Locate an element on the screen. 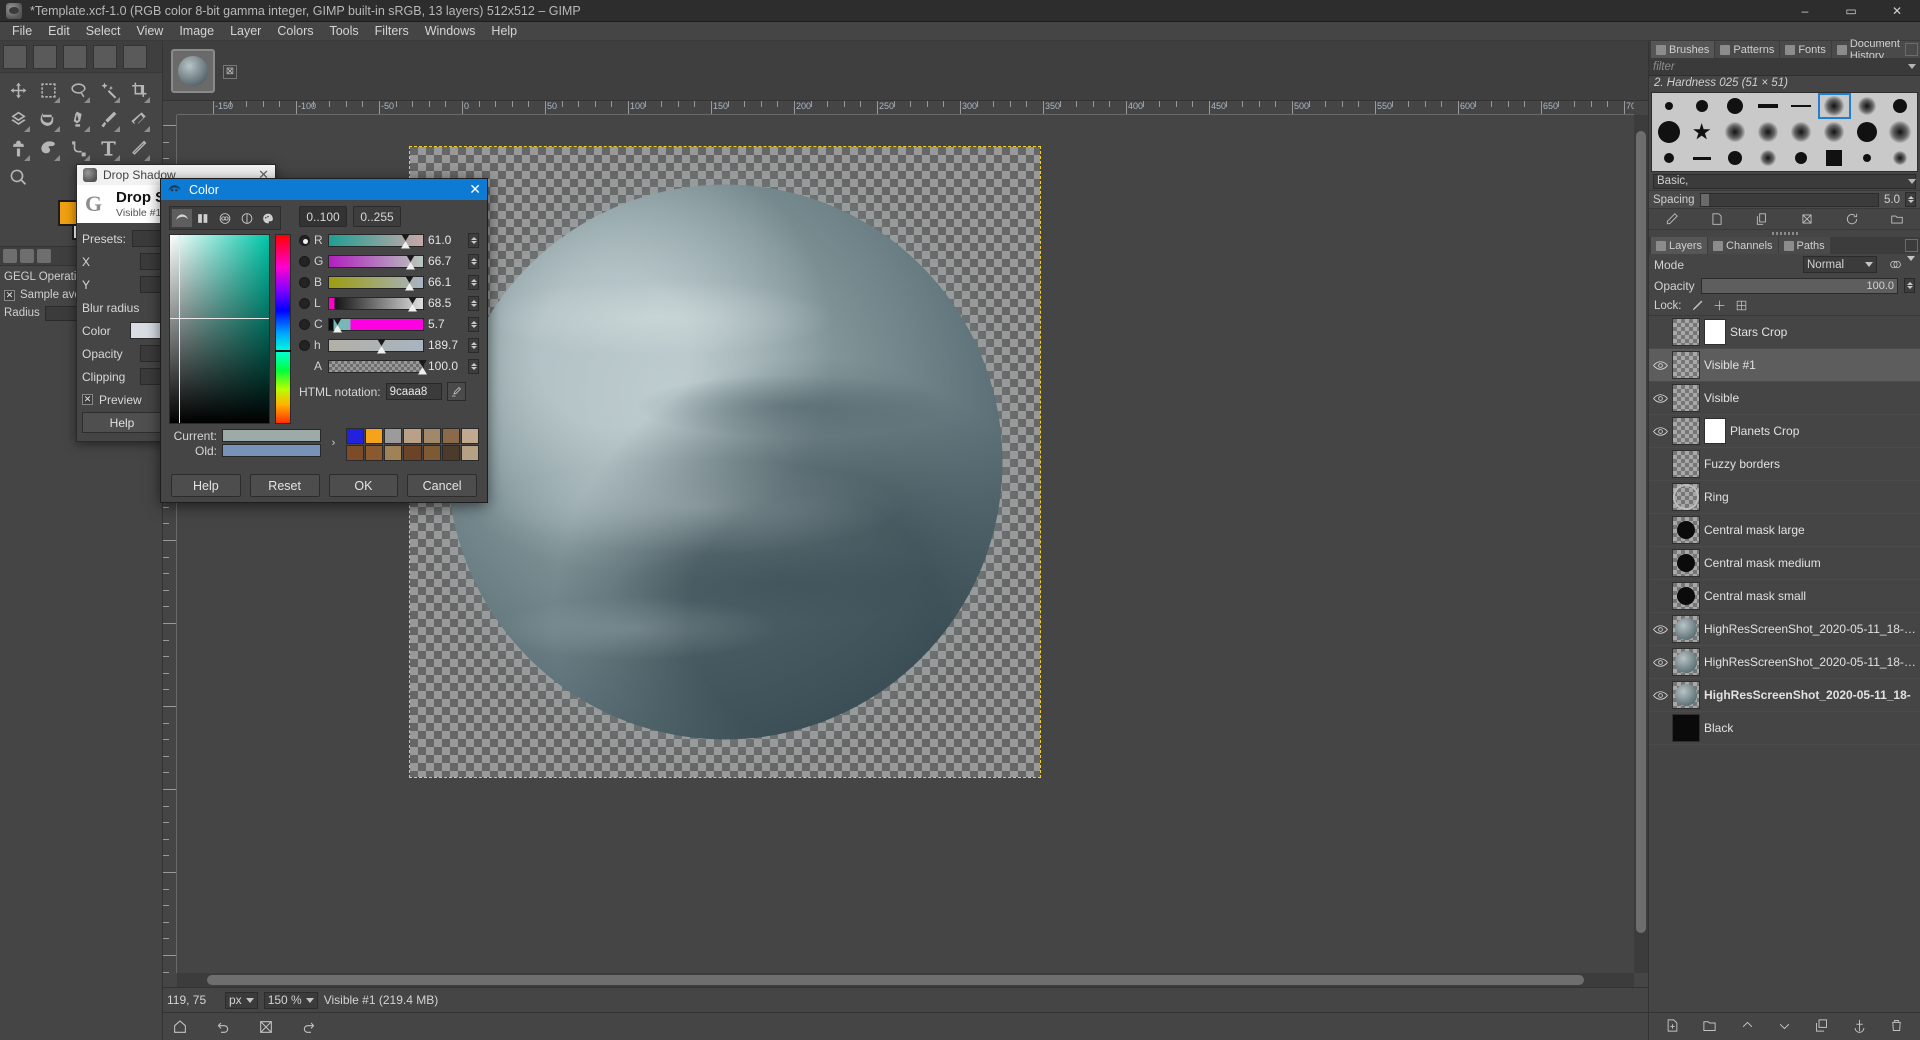 The height and width of the screenshot is (1040, 1920). raise-layer-icon is located at coordinates (1747, 1027).